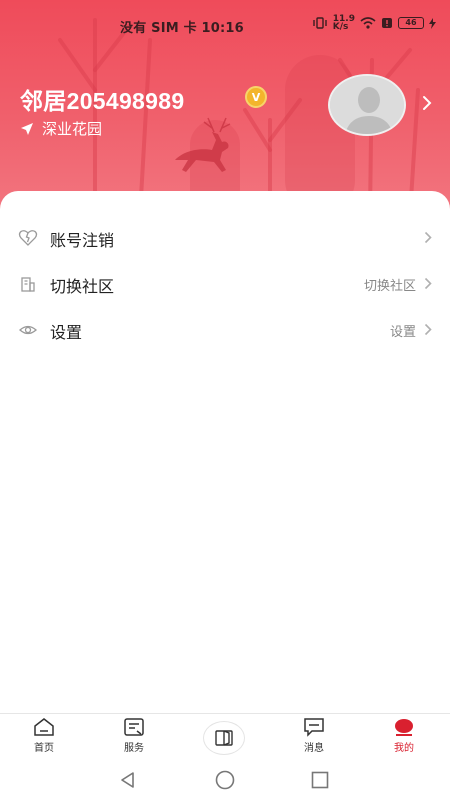  I want to click on tab-label: 服务, so click(134, 748).